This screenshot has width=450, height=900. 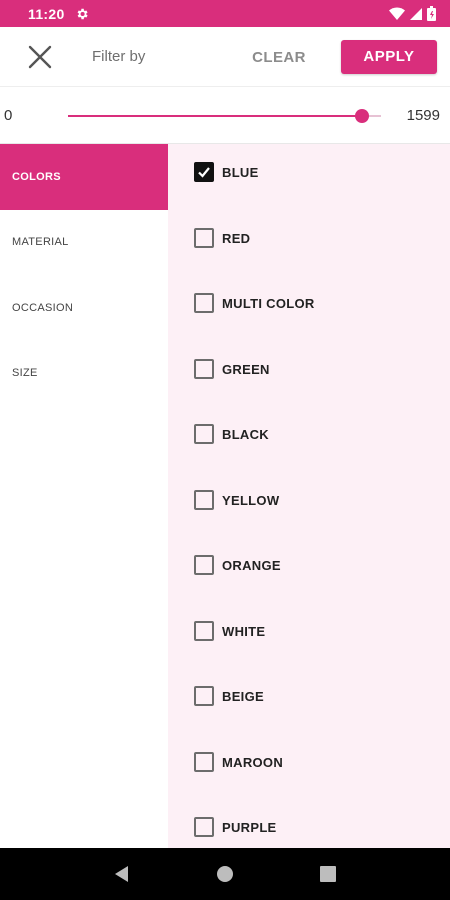 I want to click on option-red: RED, so click(x=222, y=238).